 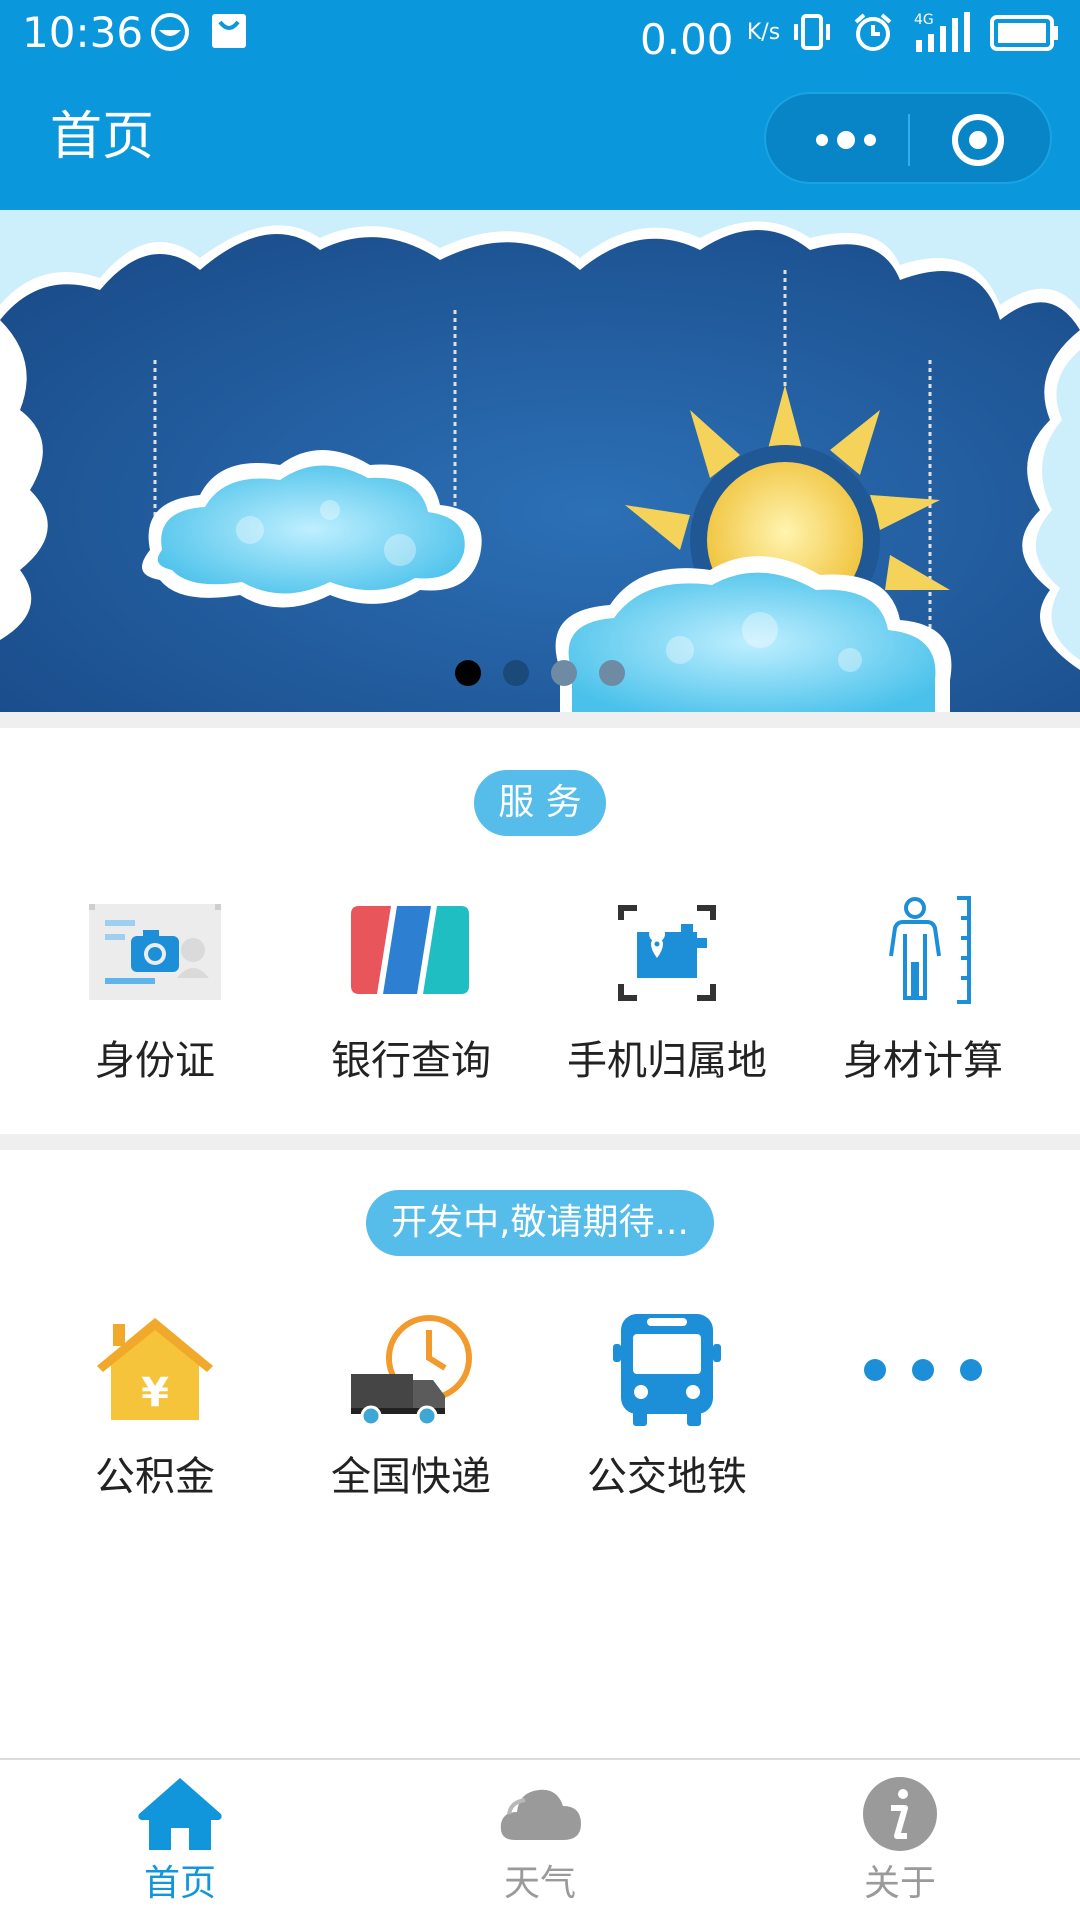 What do you see at coordinates (179, 1883) in the screenshot?
I see `tab-label: 首页` at bounding box center [179, 1883].